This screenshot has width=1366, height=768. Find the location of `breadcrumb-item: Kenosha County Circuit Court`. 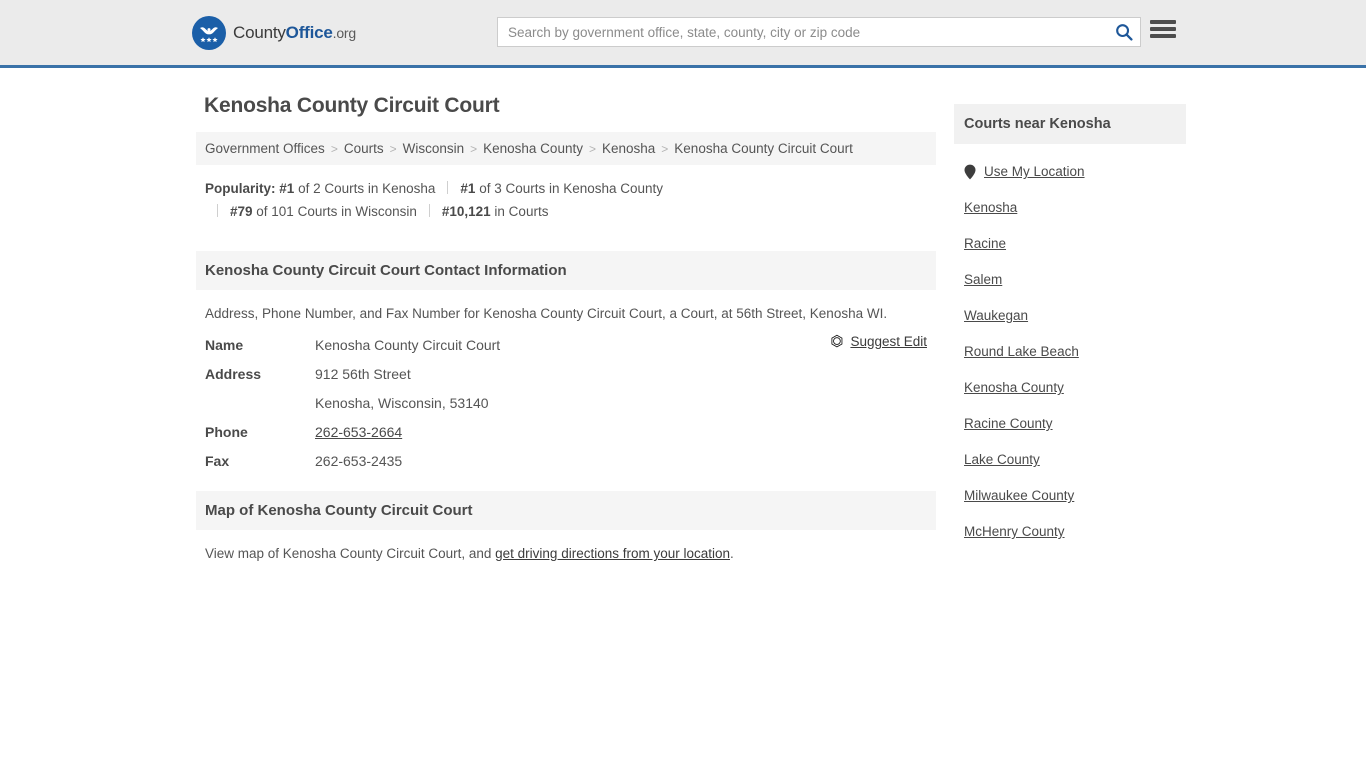

breadcrumb-item: Kenosha County Circuit Court is located at coordinates (763, 148).